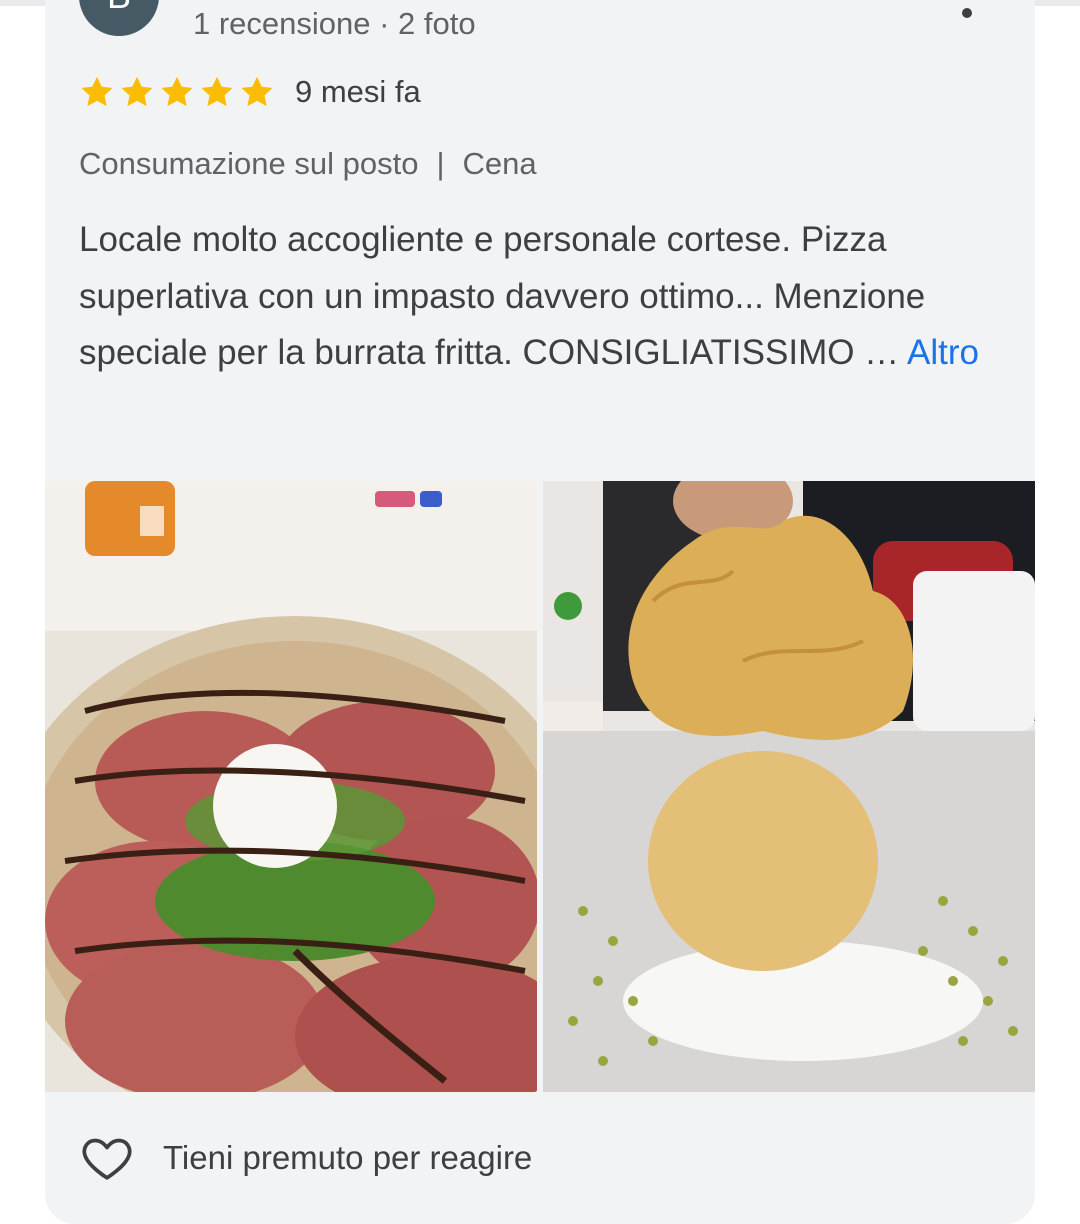  Describe the element at coordinates (119, 18) in the screenshot. I see `avatar: B` at that location.